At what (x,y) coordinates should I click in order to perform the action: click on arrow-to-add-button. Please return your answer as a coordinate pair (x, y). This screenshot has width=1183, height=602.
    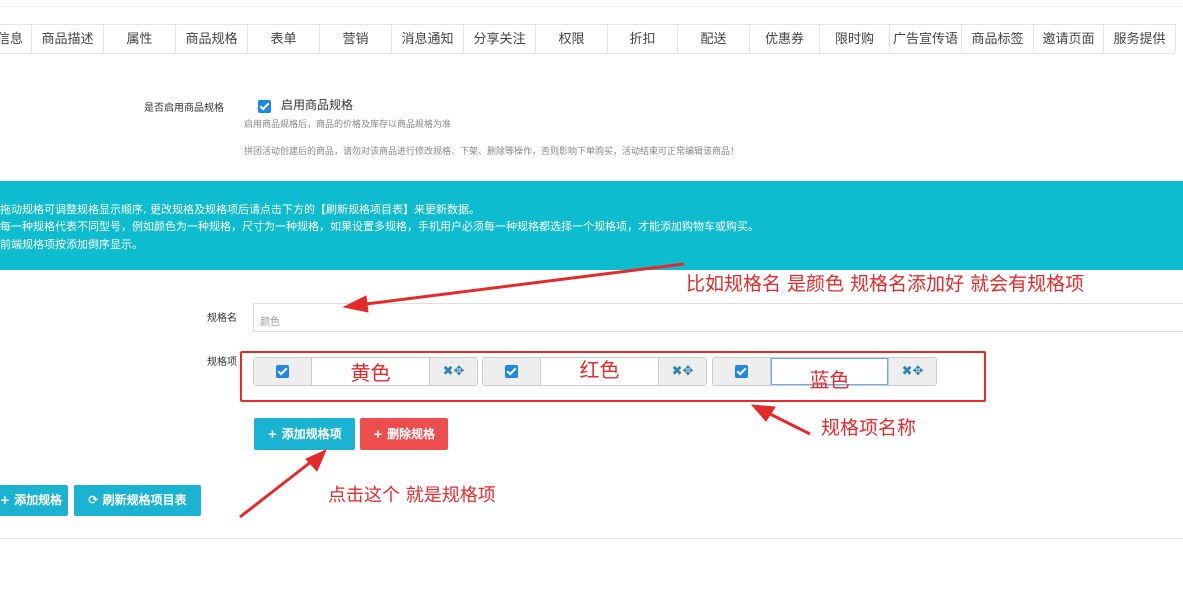
    Looking at the image, I should click on (278, 487).